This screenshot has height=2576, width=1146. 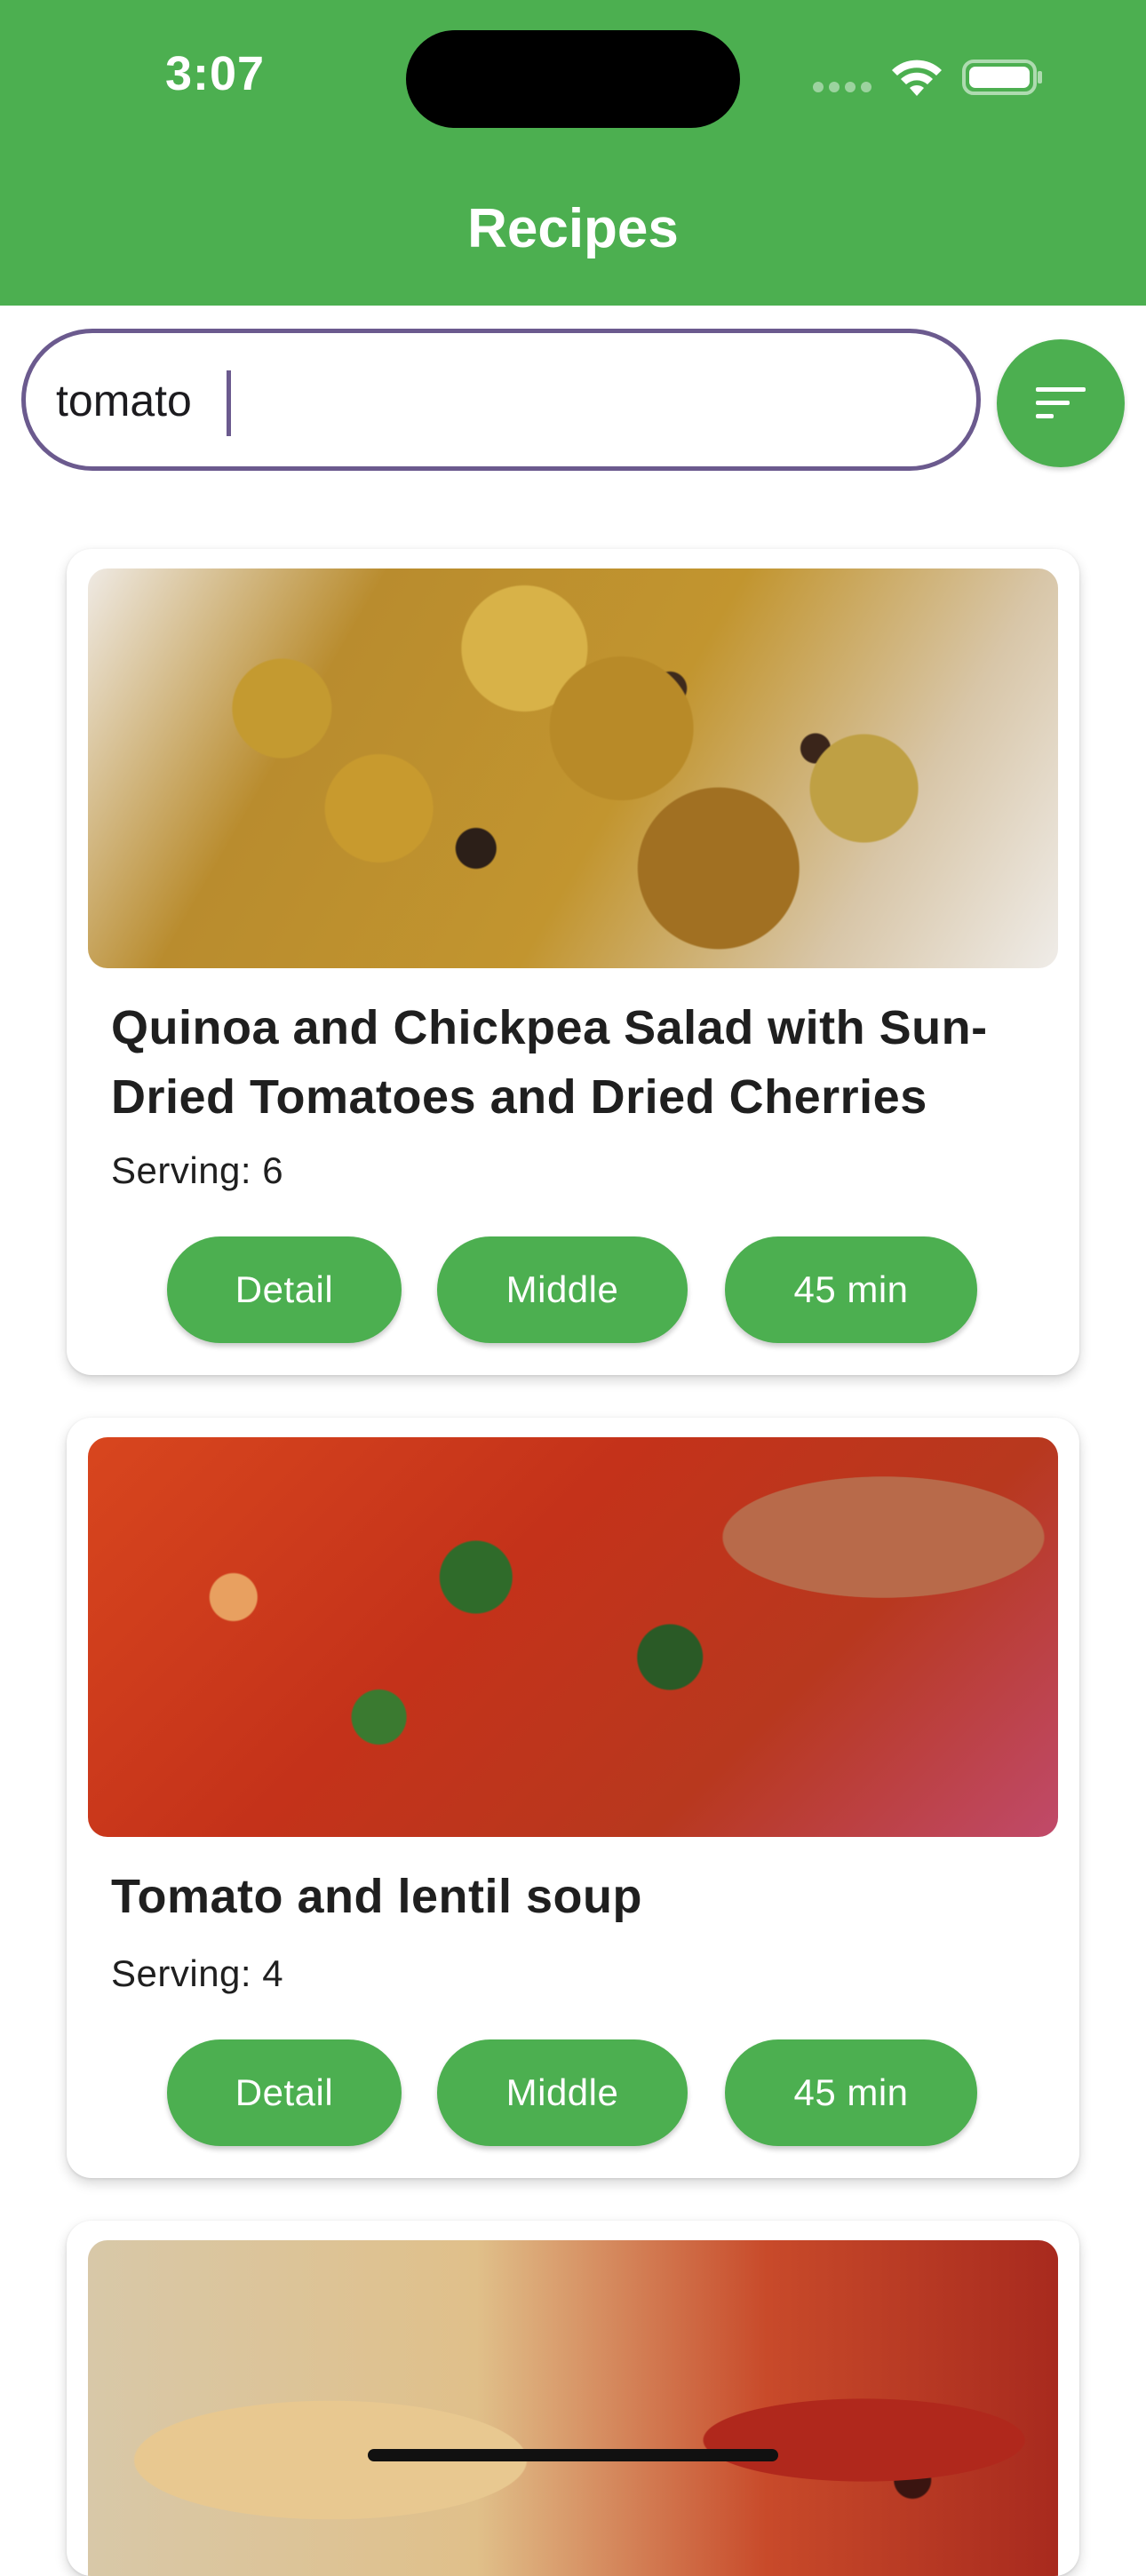 I want to click on recipe-title: Tomato and lentil soup, so click(x=376, y=1896).